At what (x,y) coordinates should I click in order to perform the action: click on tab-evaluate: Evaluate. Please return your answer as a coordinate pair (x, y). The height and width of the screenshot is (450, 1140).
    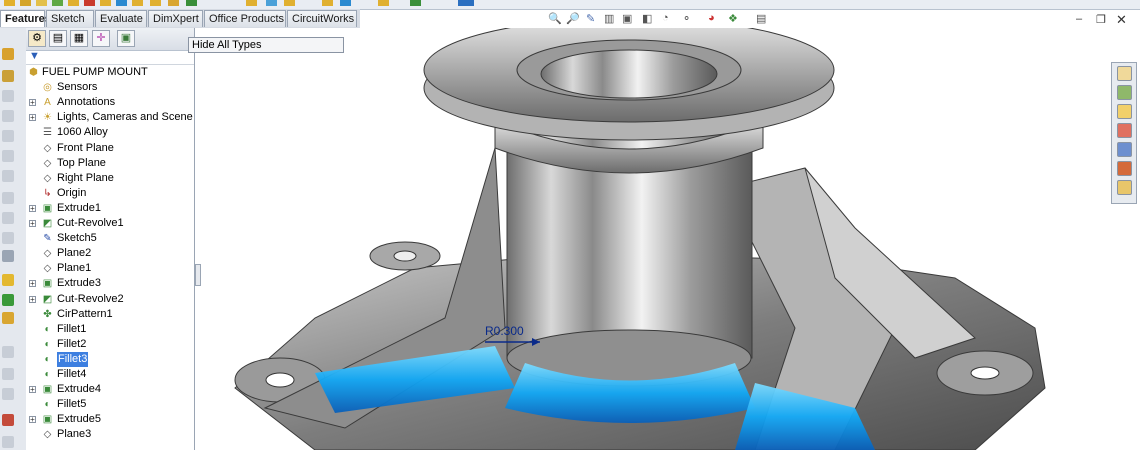
    Looking at the image, I should click on (121, 18).